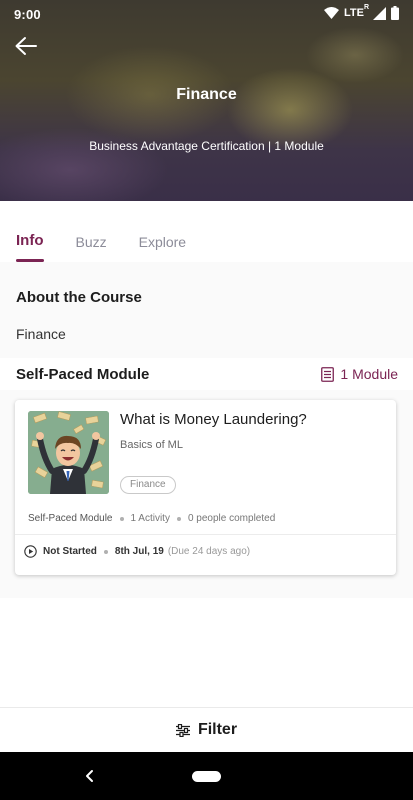 The image size is (413, 800). Describe the element at coordinates (79, 297) in the screenshot. I see `about-heading: About the Course` at that location.